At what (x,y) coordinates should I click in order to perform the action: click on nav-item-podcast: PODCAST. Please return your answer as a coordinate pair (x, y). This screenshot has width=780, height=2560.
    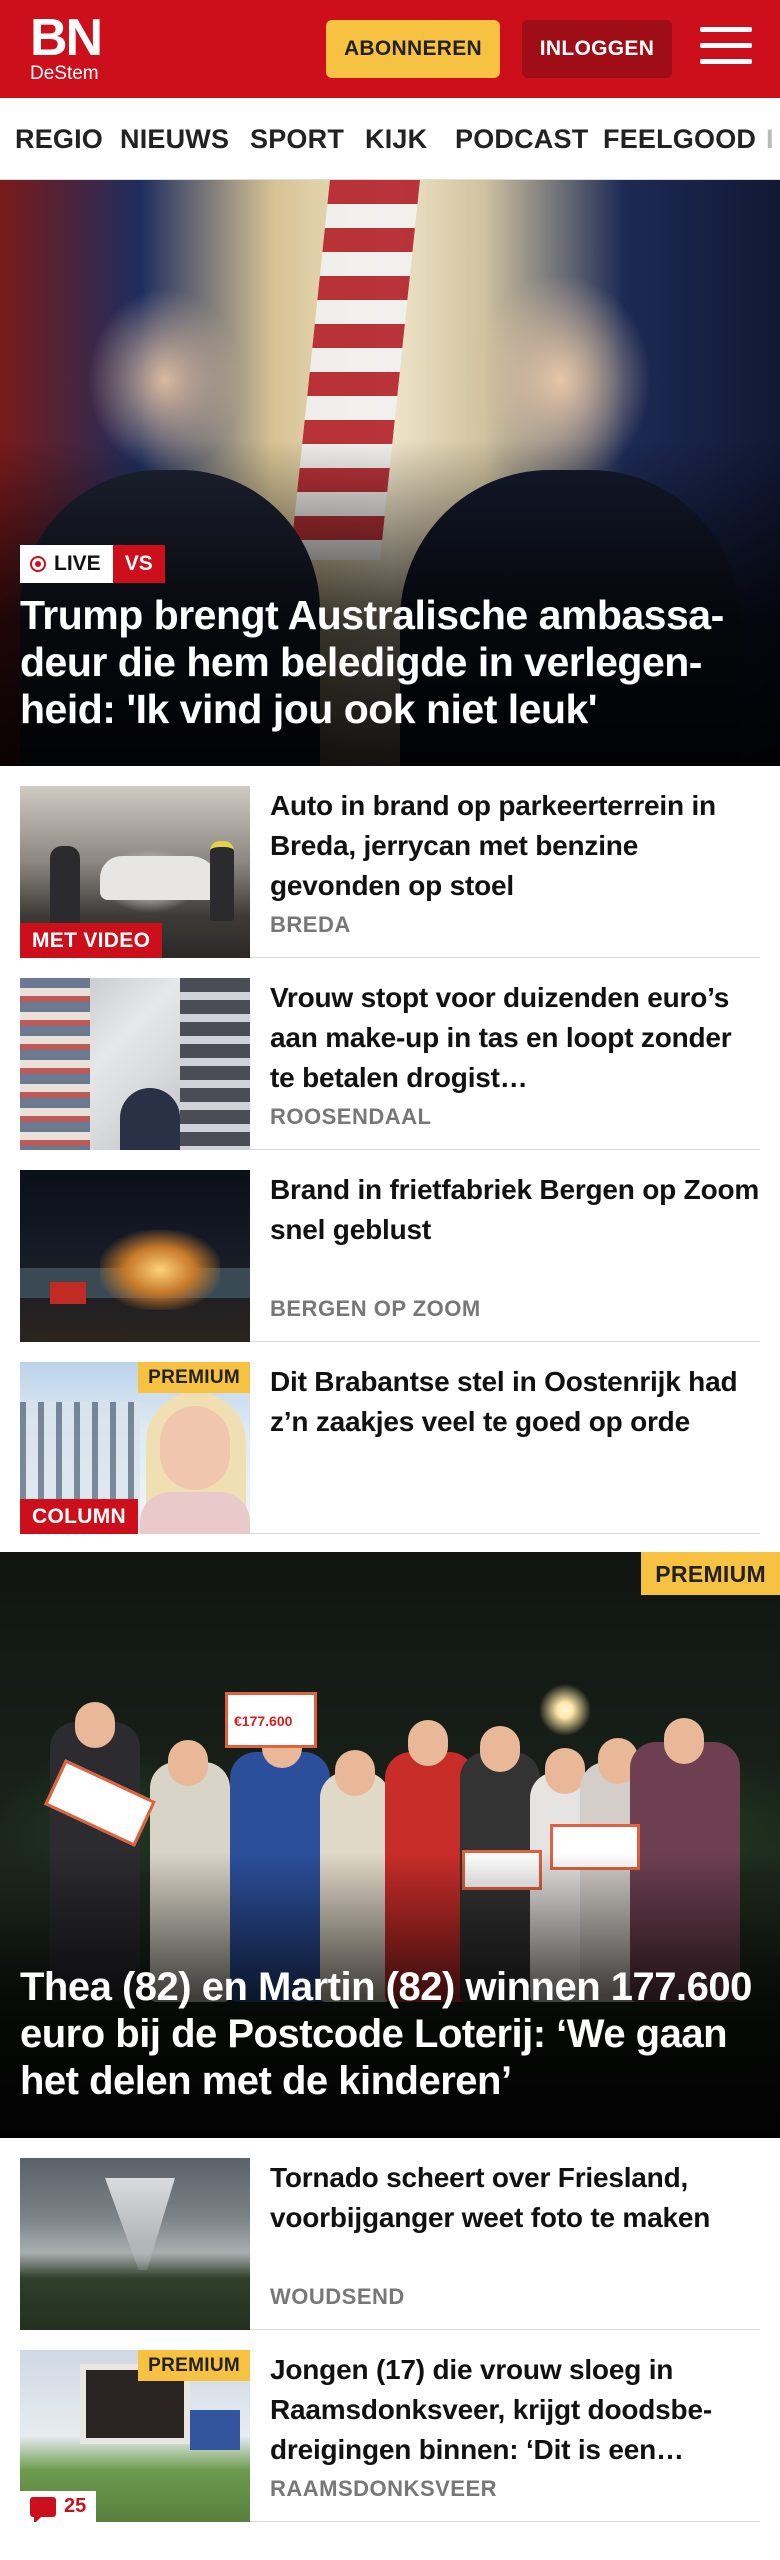
    Looking at the image, I should click on (521, 139).